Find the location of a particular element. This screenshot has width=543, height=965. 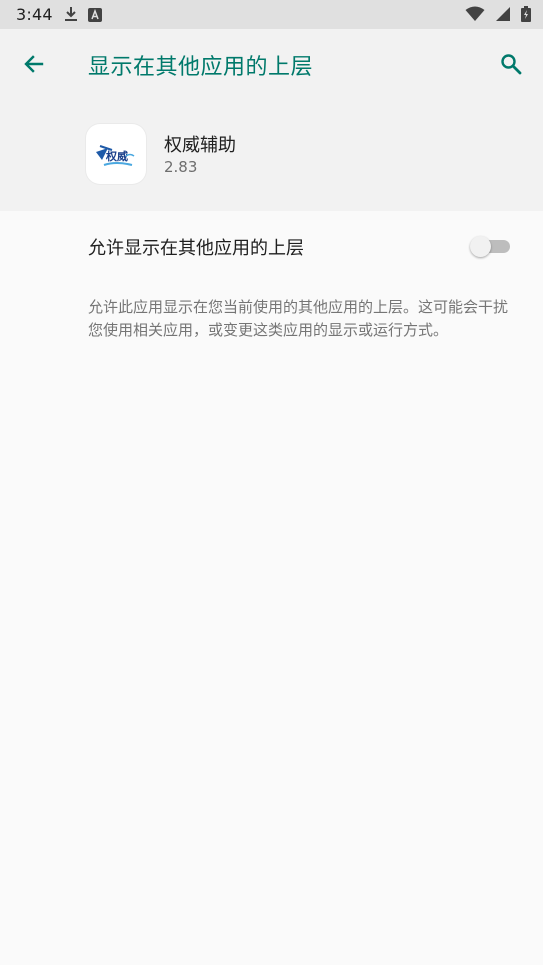

search-icon is located at coordinates (511, 64).